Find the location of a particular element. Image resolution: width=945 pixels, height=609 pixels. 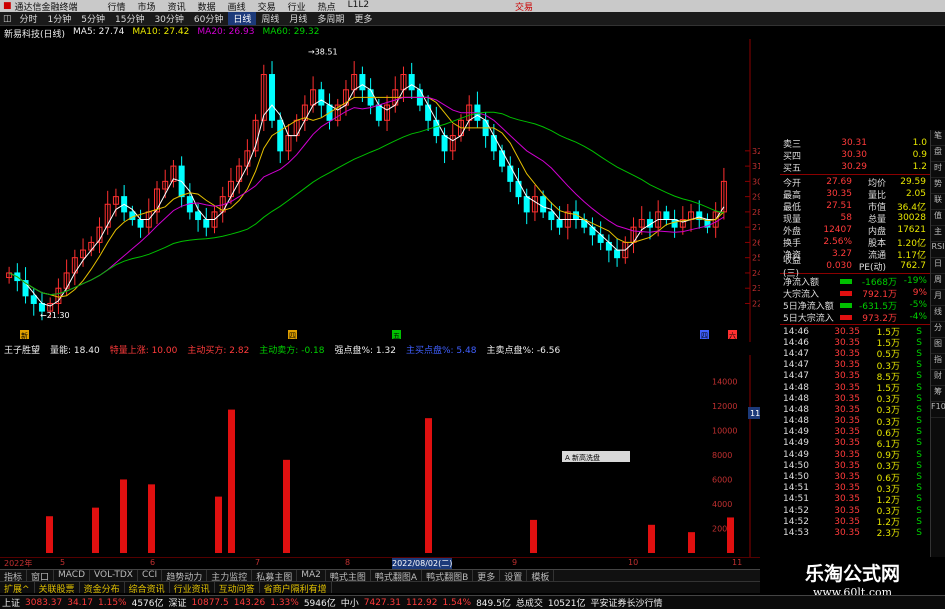

stat-value: 17621 is located at coordinates (911, 230).